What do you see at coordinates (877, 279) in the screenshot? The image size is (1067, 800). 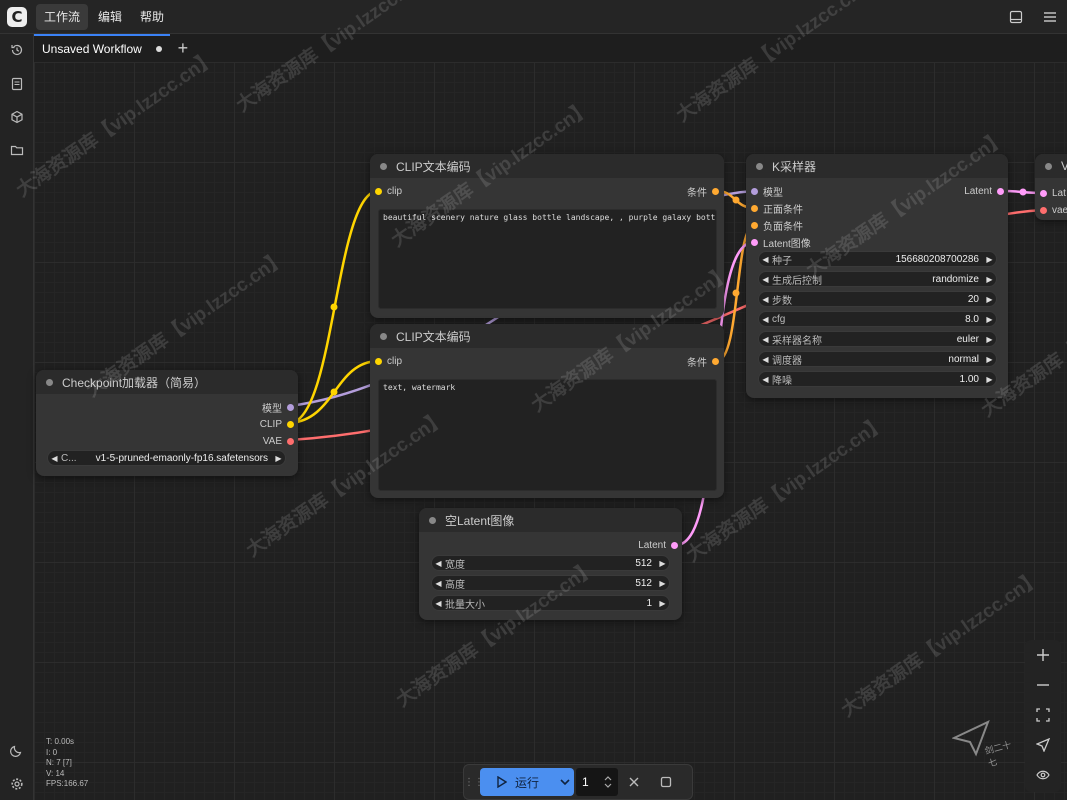 I see `control-after-generate-widget: ◀ 生成后控制 randomize ▶` at bounding box center [877, 279].